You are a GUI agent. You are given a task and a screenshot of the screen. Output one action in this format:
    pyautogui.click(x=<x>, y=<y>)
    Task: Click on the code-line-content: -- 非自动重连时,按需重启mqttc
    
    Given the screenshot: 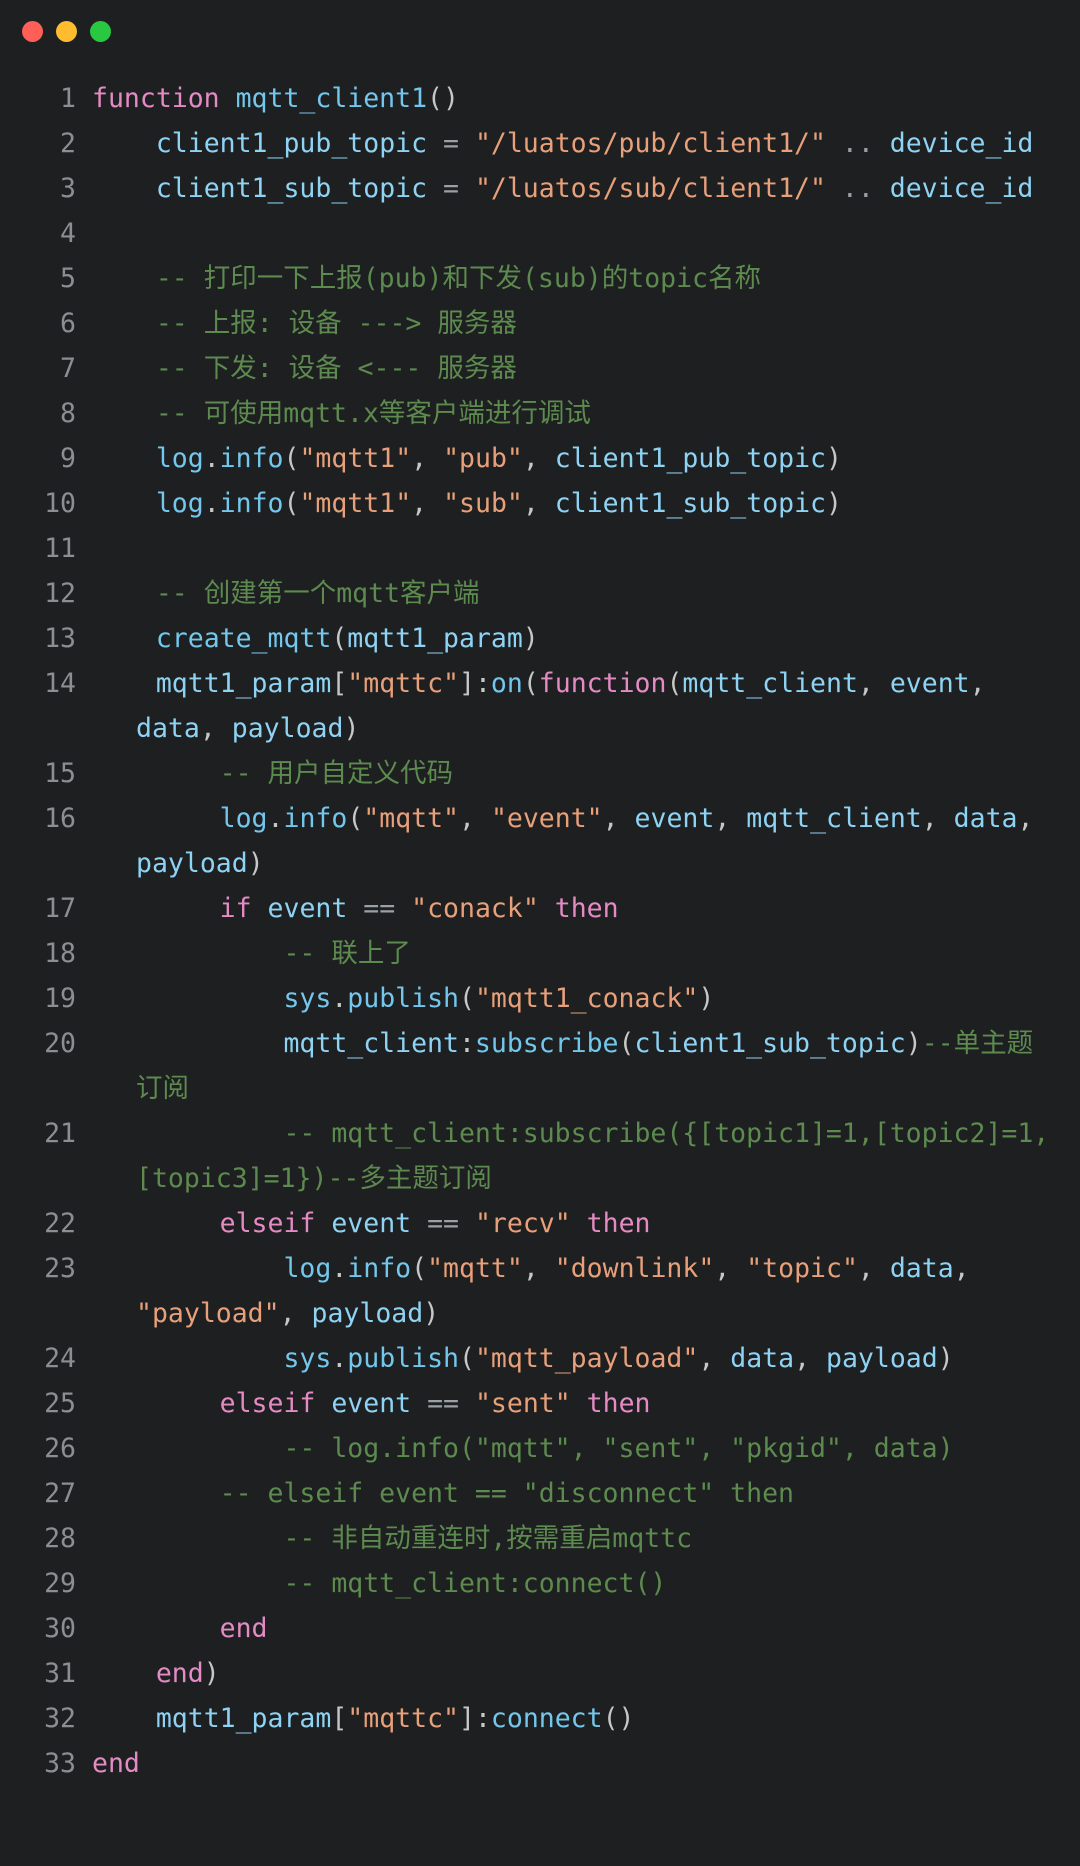 What is the action you would take?
    pyautogui.click(x=566, y=1538)
    